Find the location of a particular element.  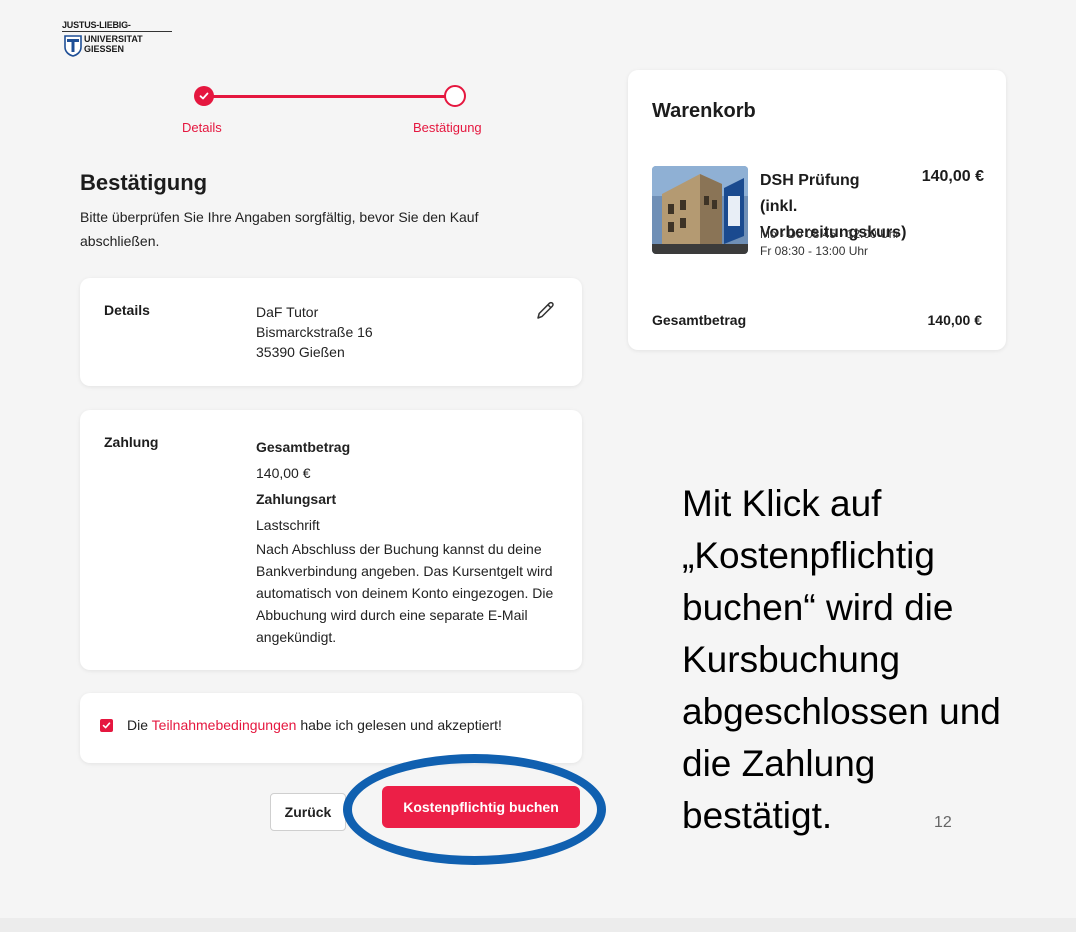

payment-total-label: Gesamtbetrag is located at coordinates (303, 447).